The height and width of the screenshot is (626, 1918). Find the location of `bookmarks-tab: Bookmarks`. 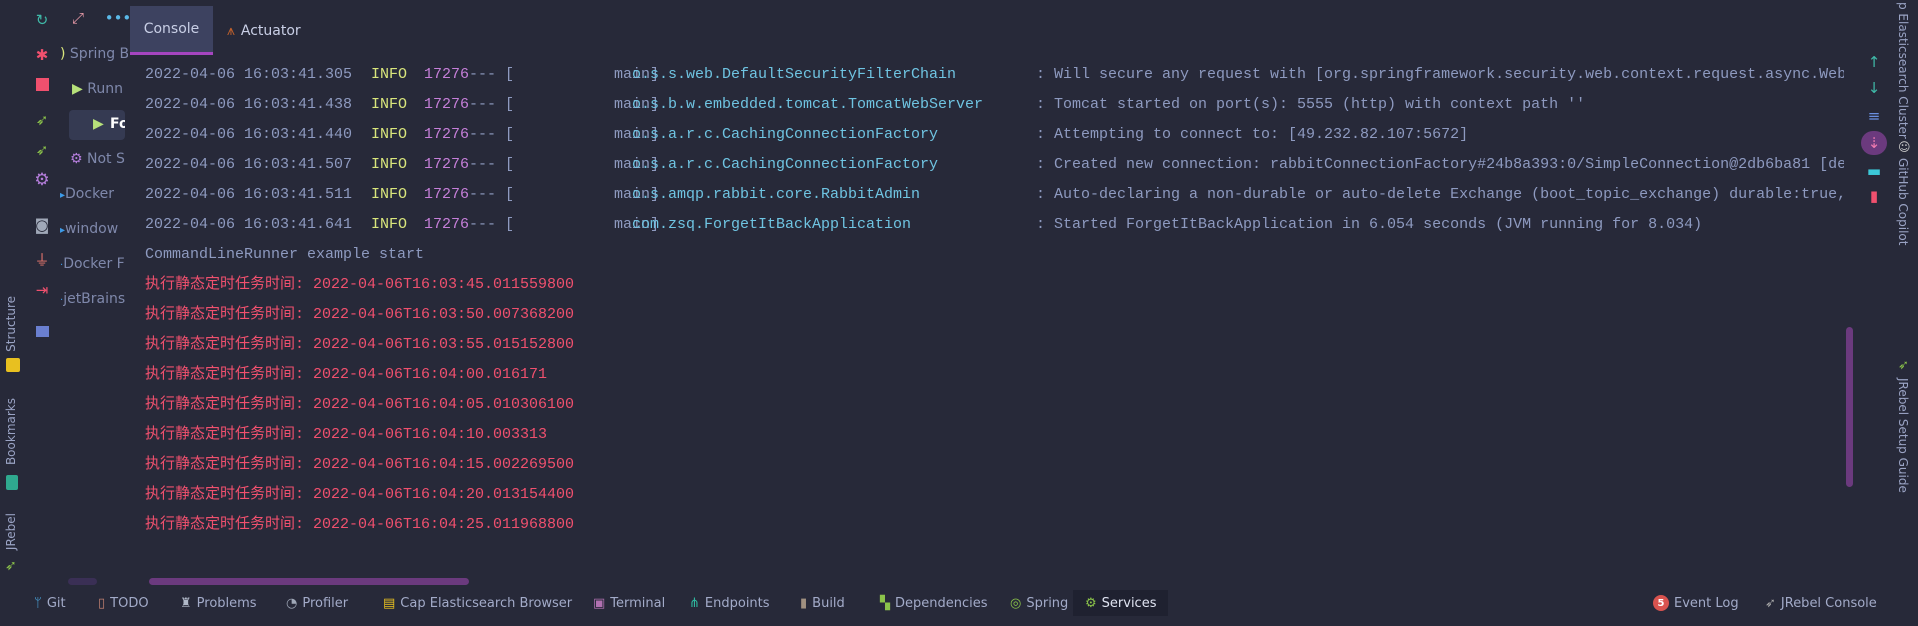

bookmarks-tab: Bookmarks is located at coordinates (11, 431).